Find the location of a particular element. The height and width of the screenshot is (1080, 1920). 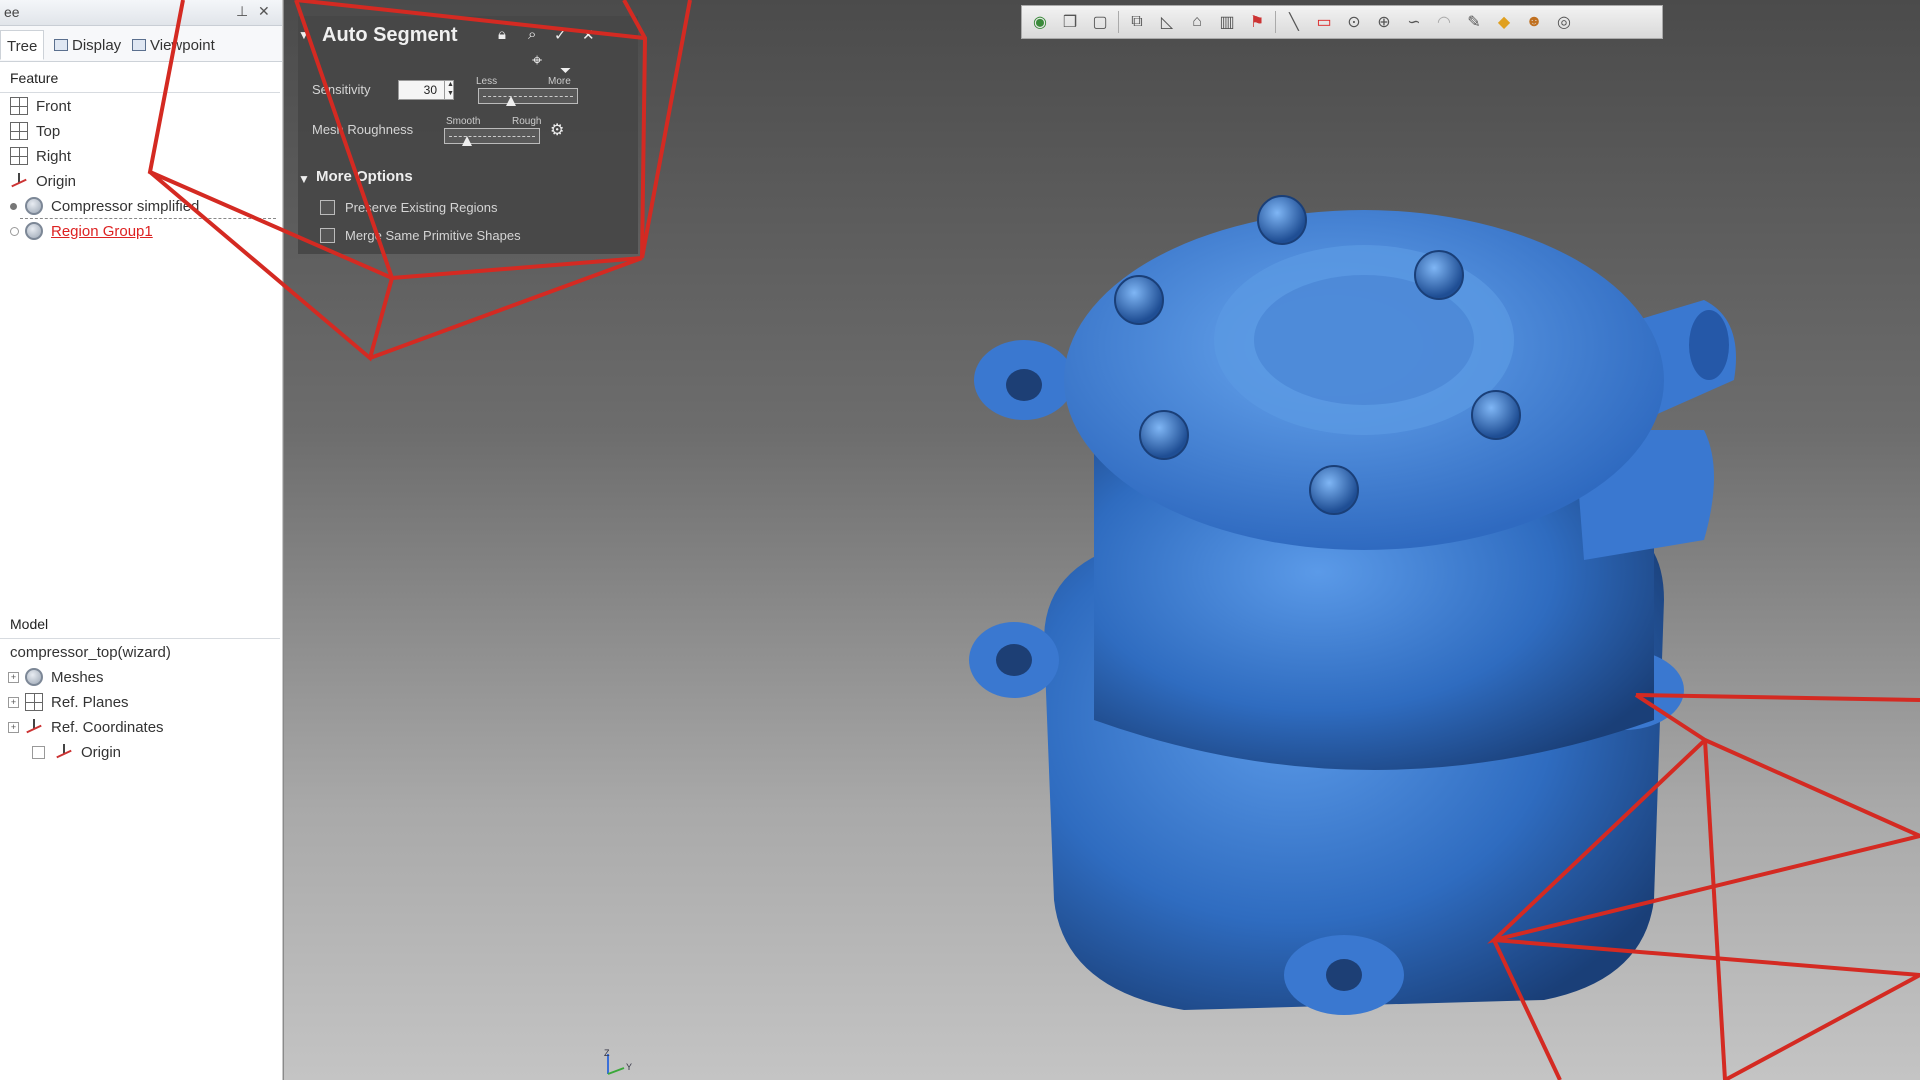

tree-item-right: Right is located at coordinates (40, 156).